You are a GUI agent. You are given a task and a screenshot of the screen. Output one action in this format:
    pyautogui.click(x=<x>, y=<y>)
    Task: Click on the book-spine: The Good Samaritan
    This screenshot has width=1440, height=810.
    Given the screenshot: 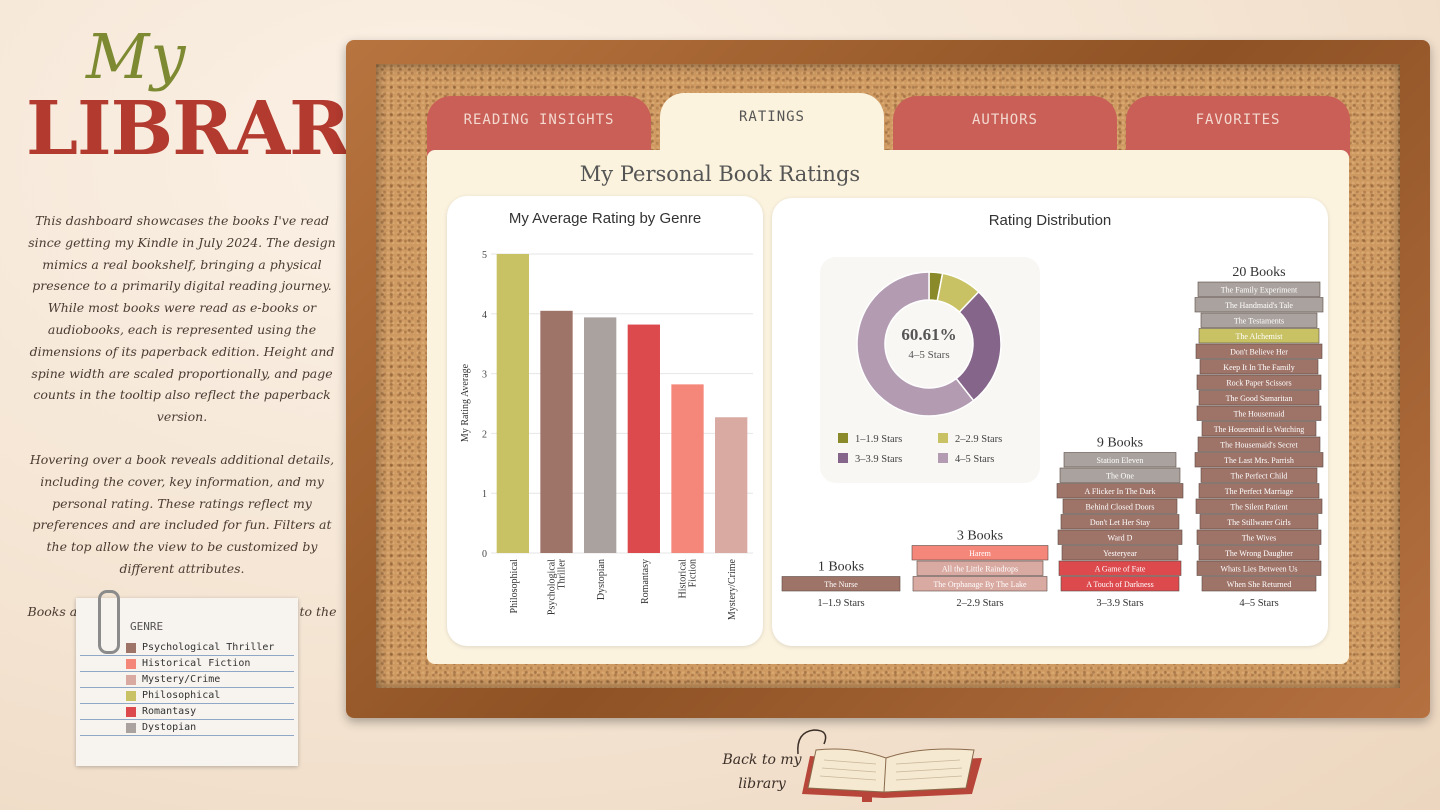 What is the action you would take?
    pyautogui.click(x=1259, y=398)
    